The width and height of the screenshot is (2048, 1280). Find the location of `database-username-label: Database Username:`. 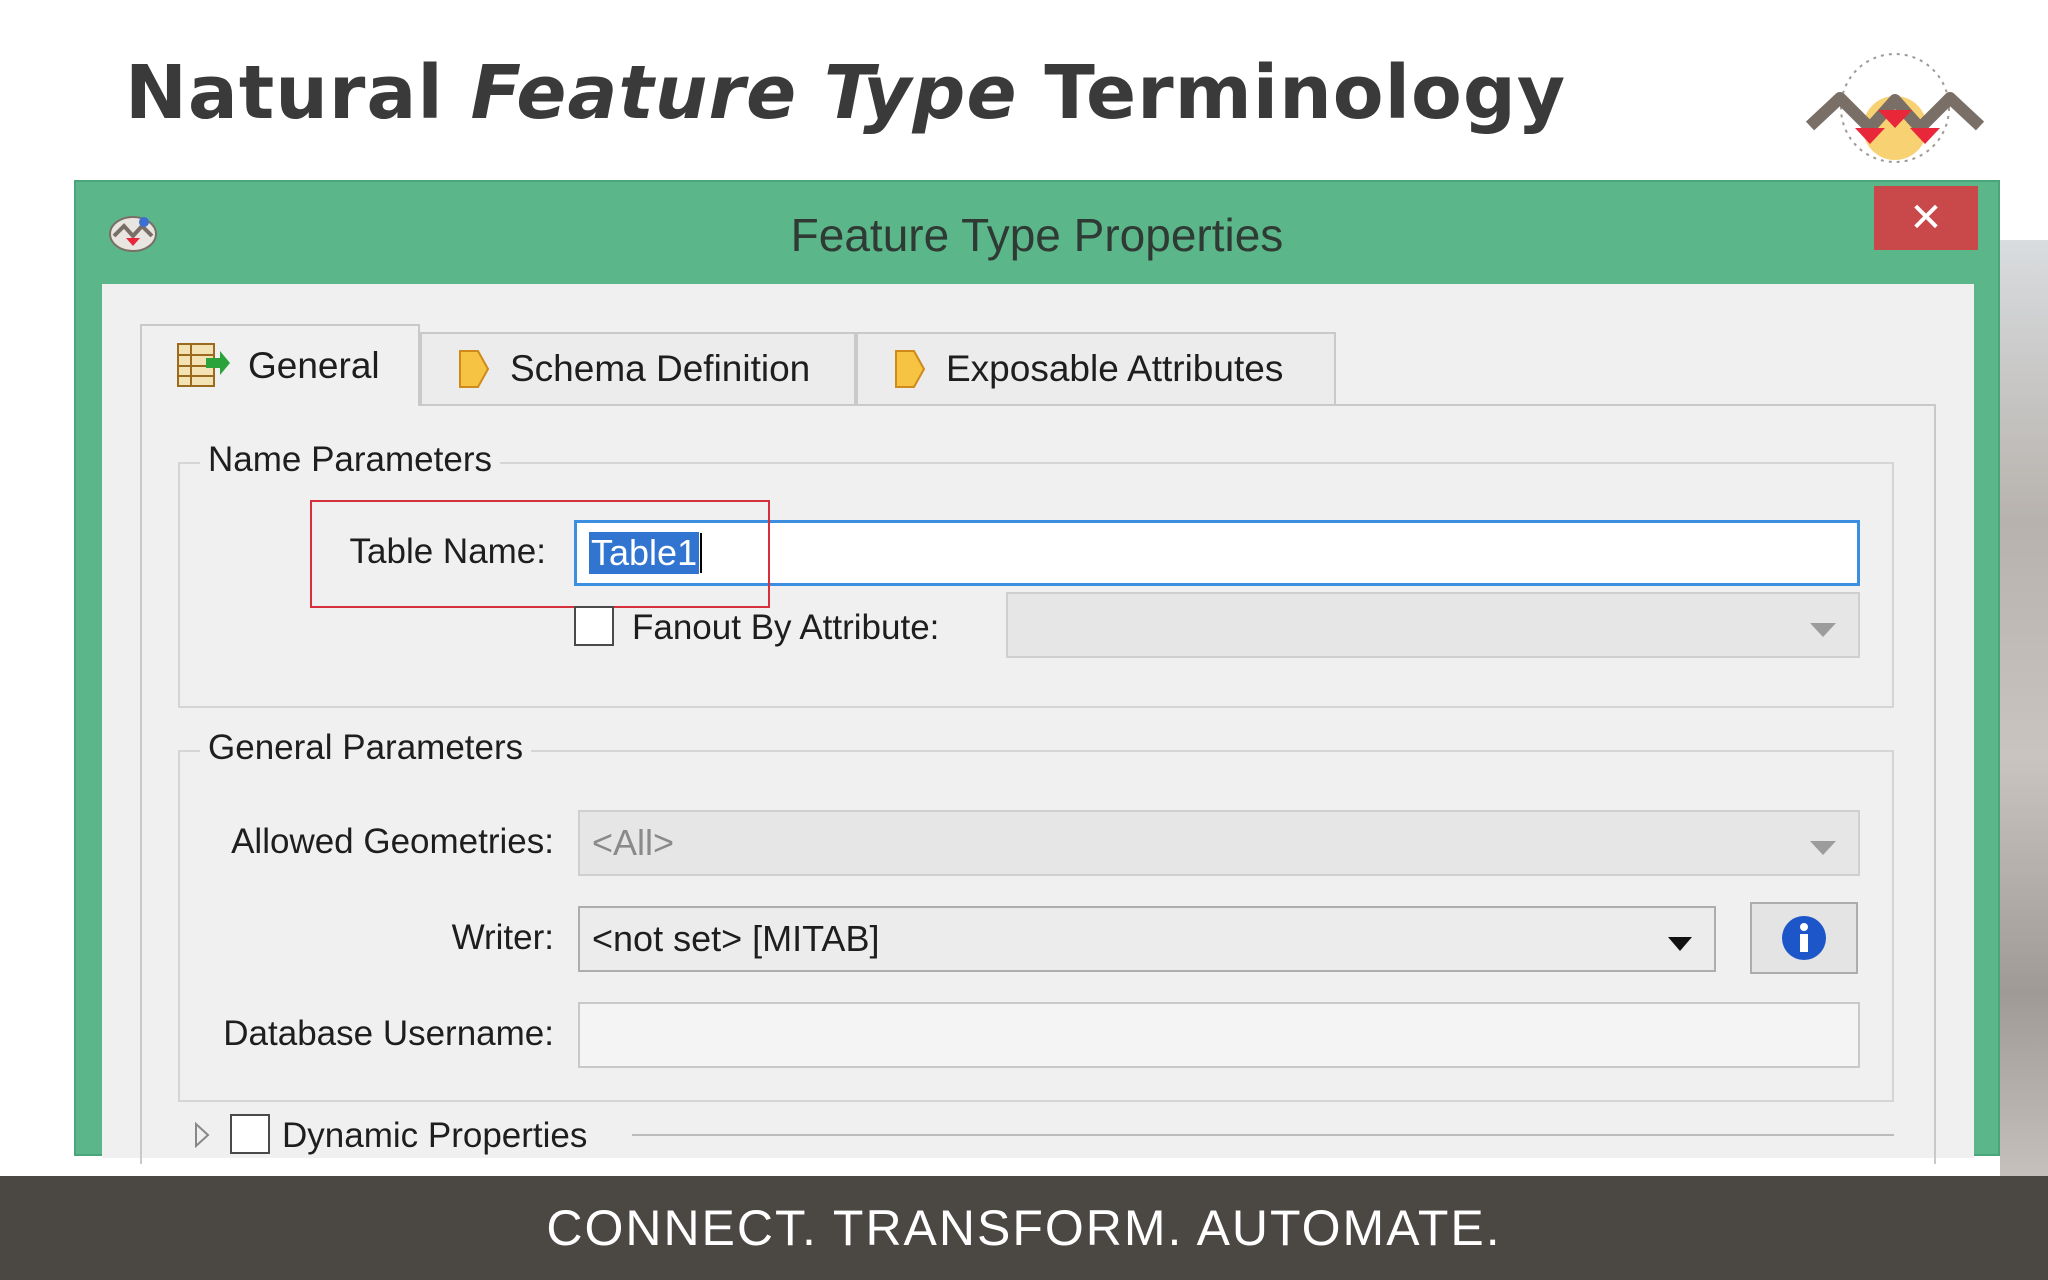

database-username-label: Database Username: is located at coordinates (388, 1033).